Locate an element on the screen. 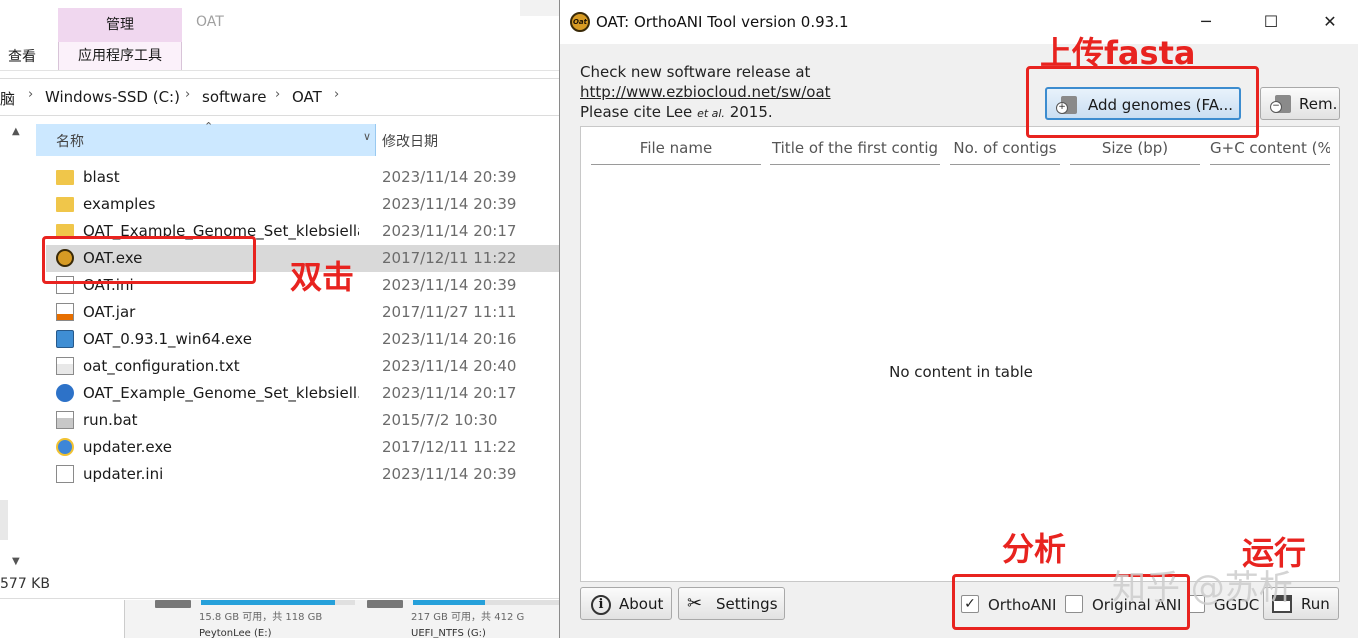 This screenshot has width=1358, height=638. highlight-add-genomes is located at coordinates (1142, 102).